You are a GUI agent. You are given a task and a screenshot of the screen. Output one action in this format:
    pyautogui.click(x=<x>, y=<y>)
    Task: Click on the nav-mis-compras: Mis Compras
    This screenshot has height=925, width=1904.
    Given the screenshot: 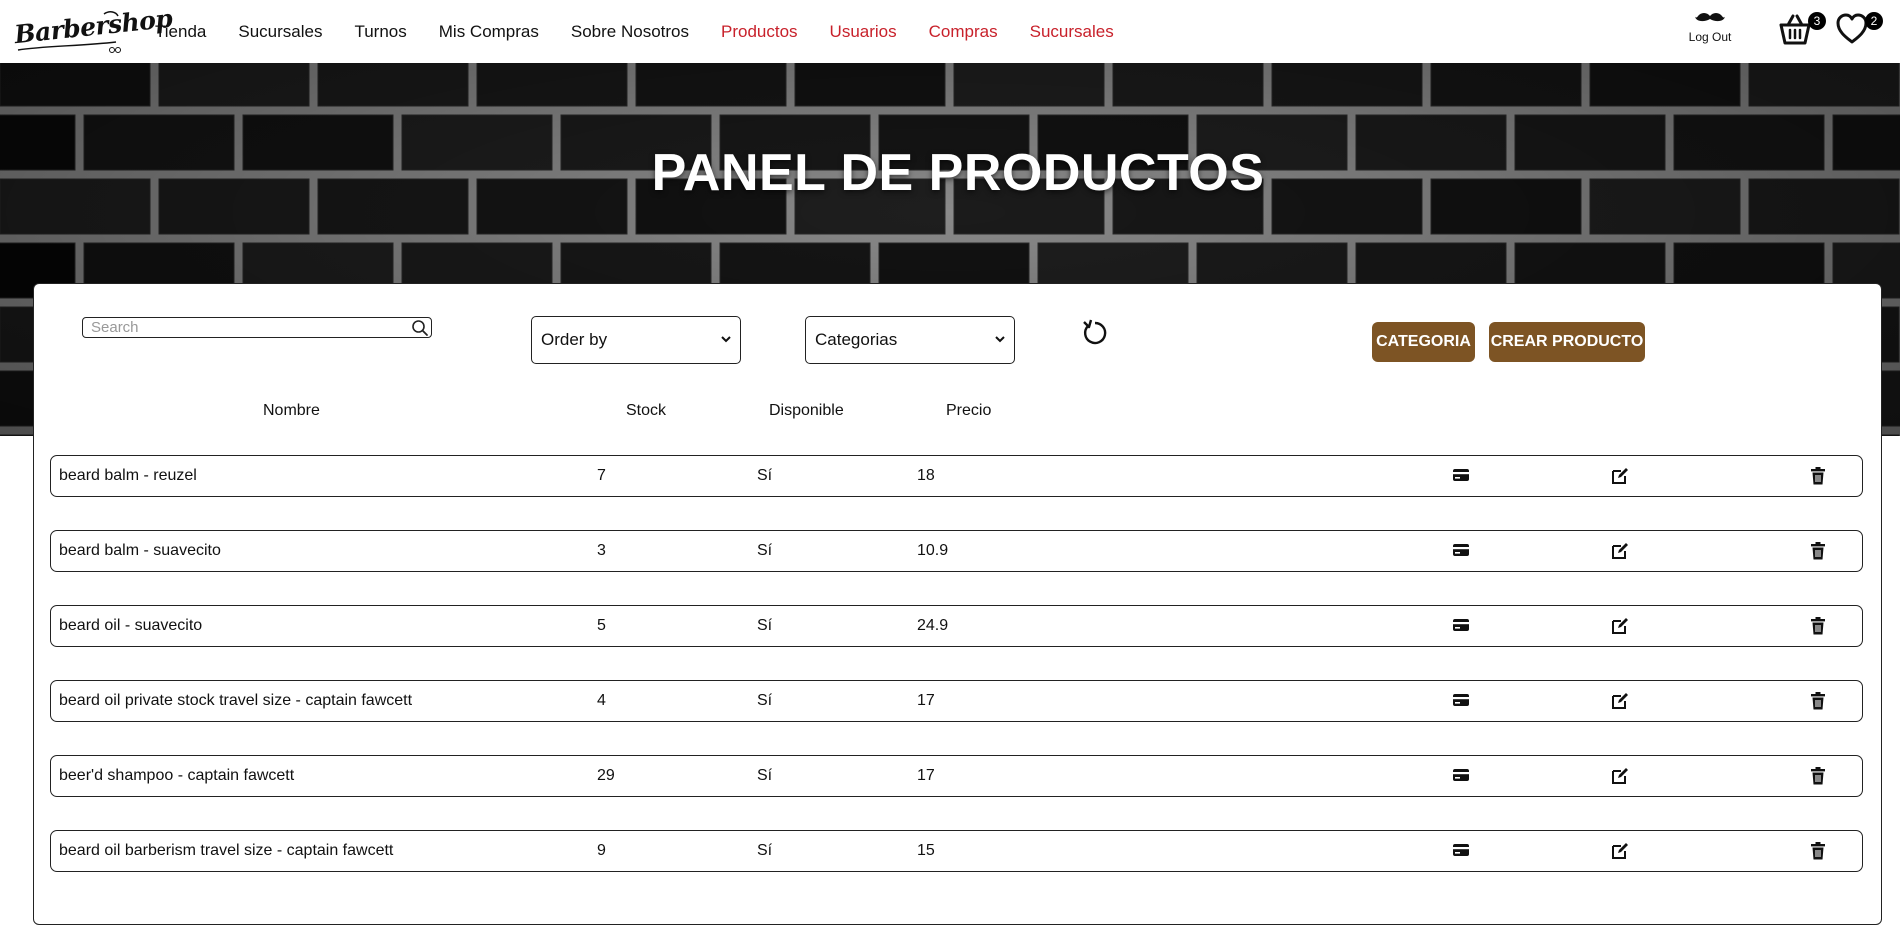 What is the action you would take?
    pyautogui.click(x=489, y=32)
    